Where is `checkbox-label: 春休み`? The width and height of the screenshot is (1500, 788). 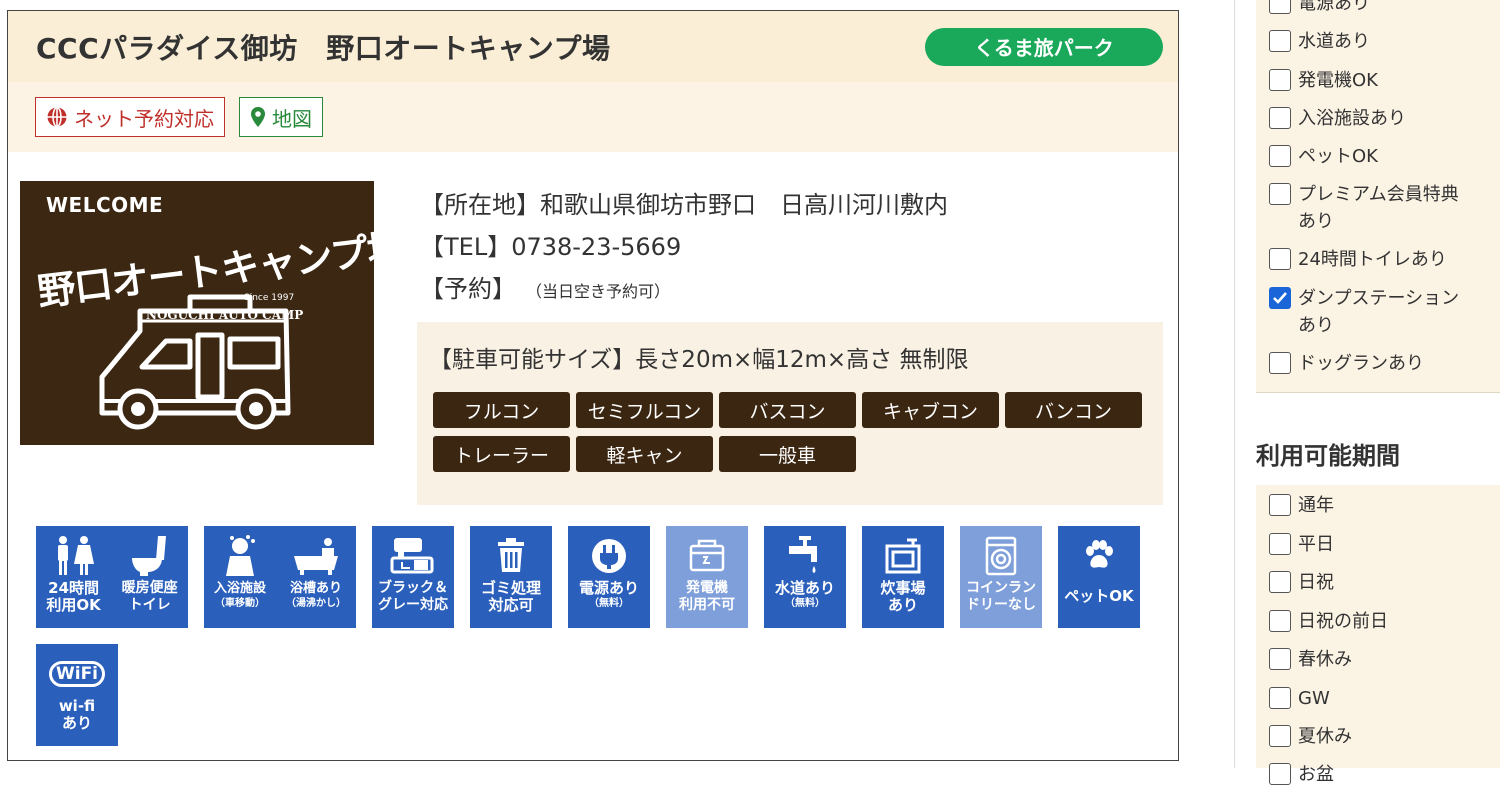 checkbox-label: 春休み is located at coordinates (1325, 659).